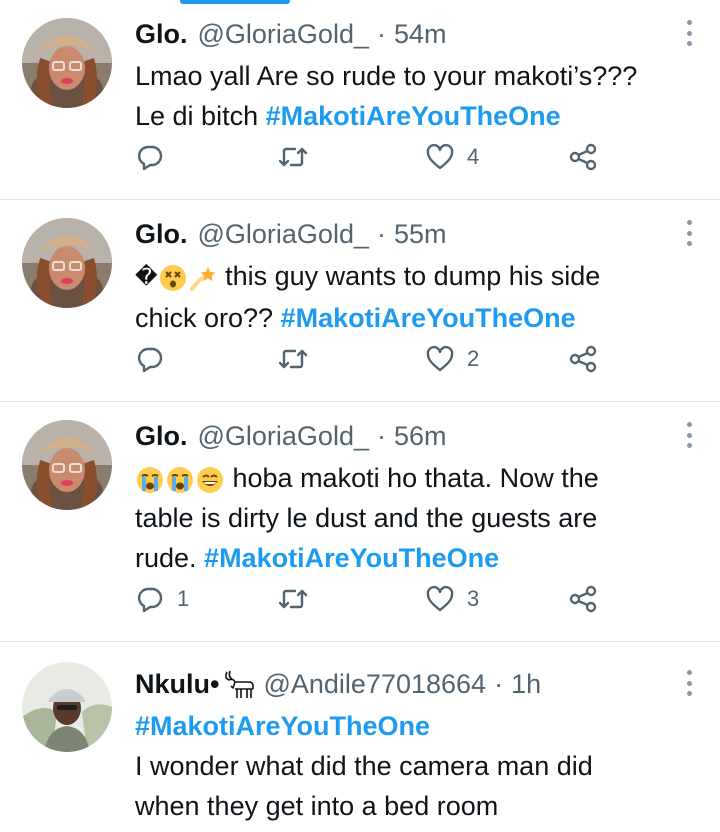 Image resolution: width=720 pixels, height=832 pixels. What do you see at coordinates (420, 34) in the screenshot?
I see `timestamp: 54m` at bounding box center [420, 34].